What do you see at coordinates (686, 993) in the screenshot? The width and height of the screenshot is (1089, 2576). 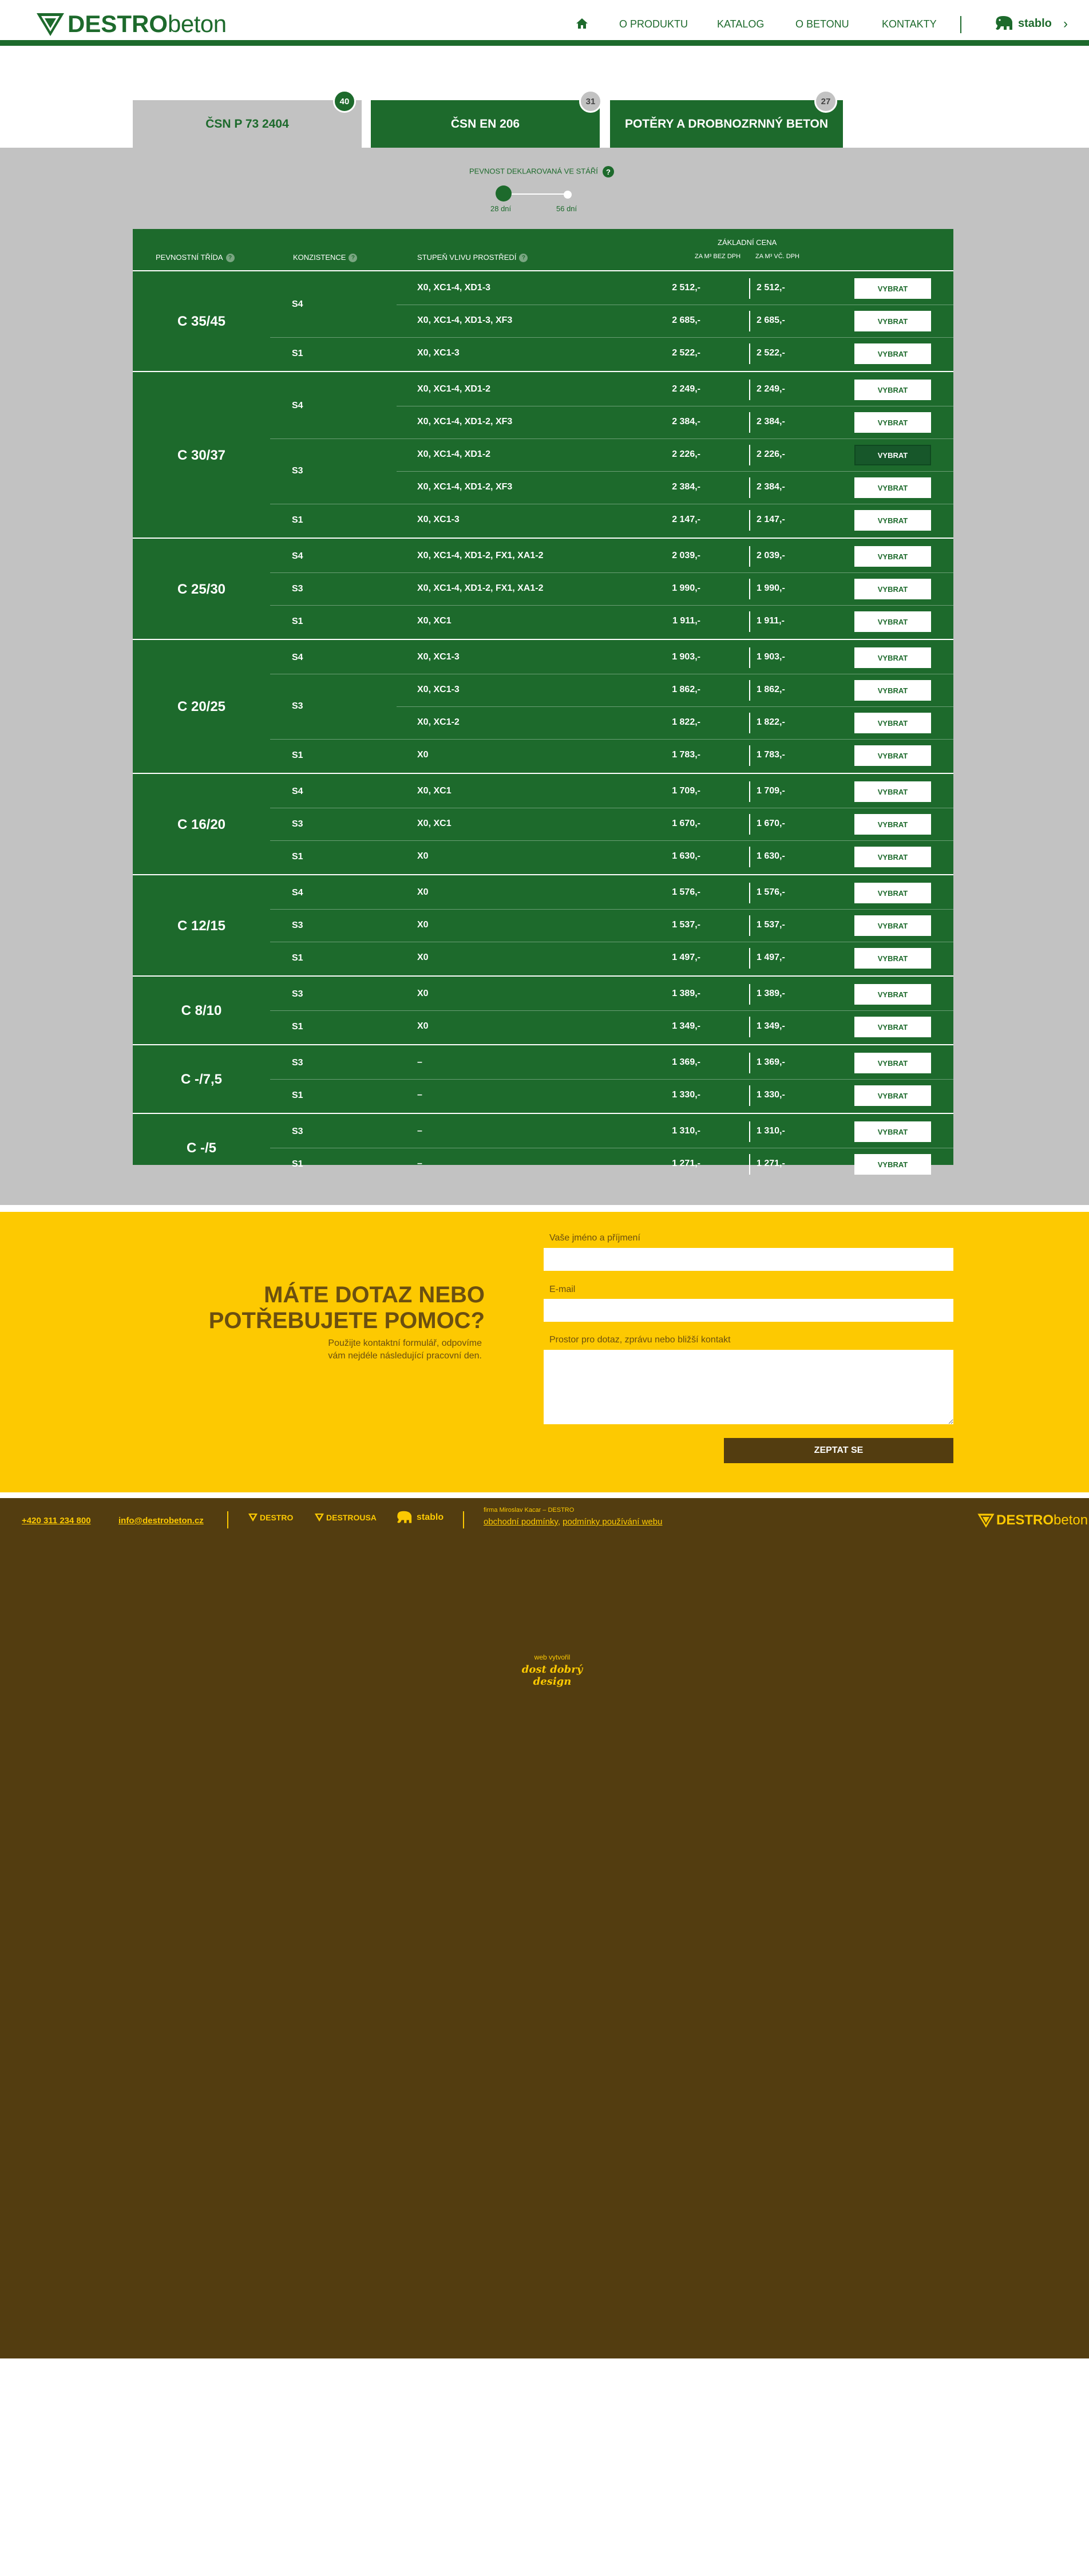 I see `price-ex-vat: 1 389,-` at bounding box center [686, 993].